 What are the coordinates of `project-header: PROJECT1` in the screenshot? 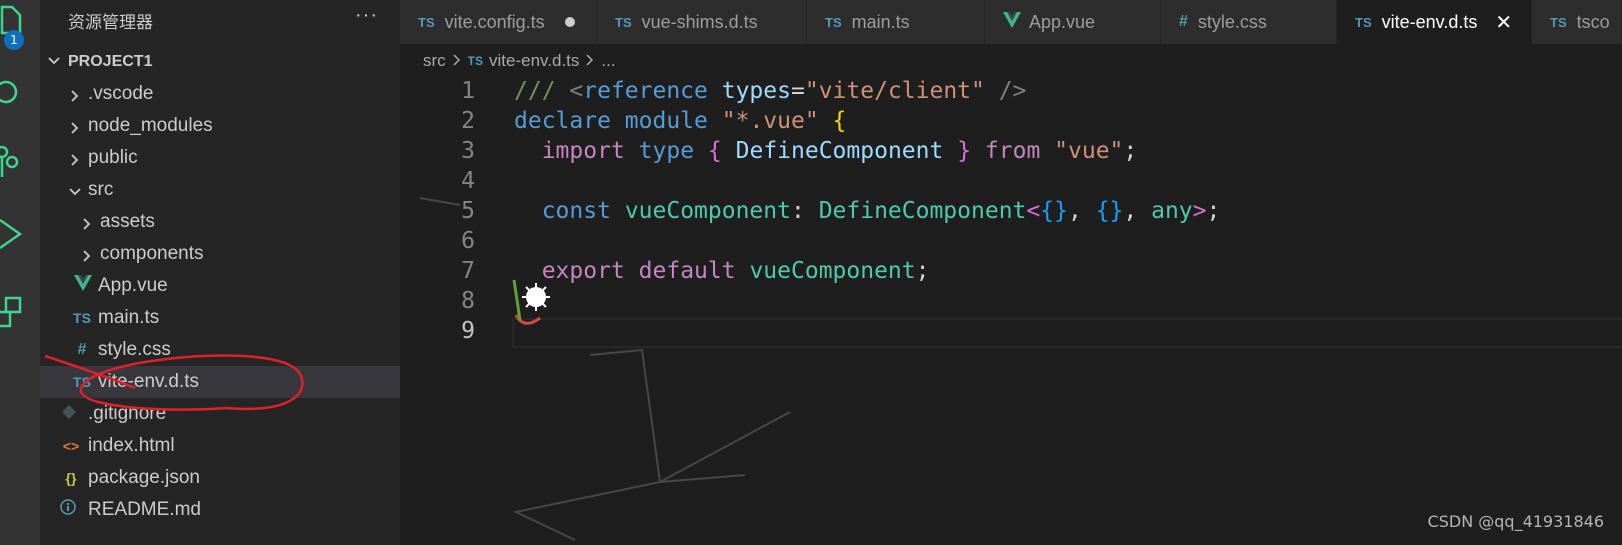 It's located at (220, 62).